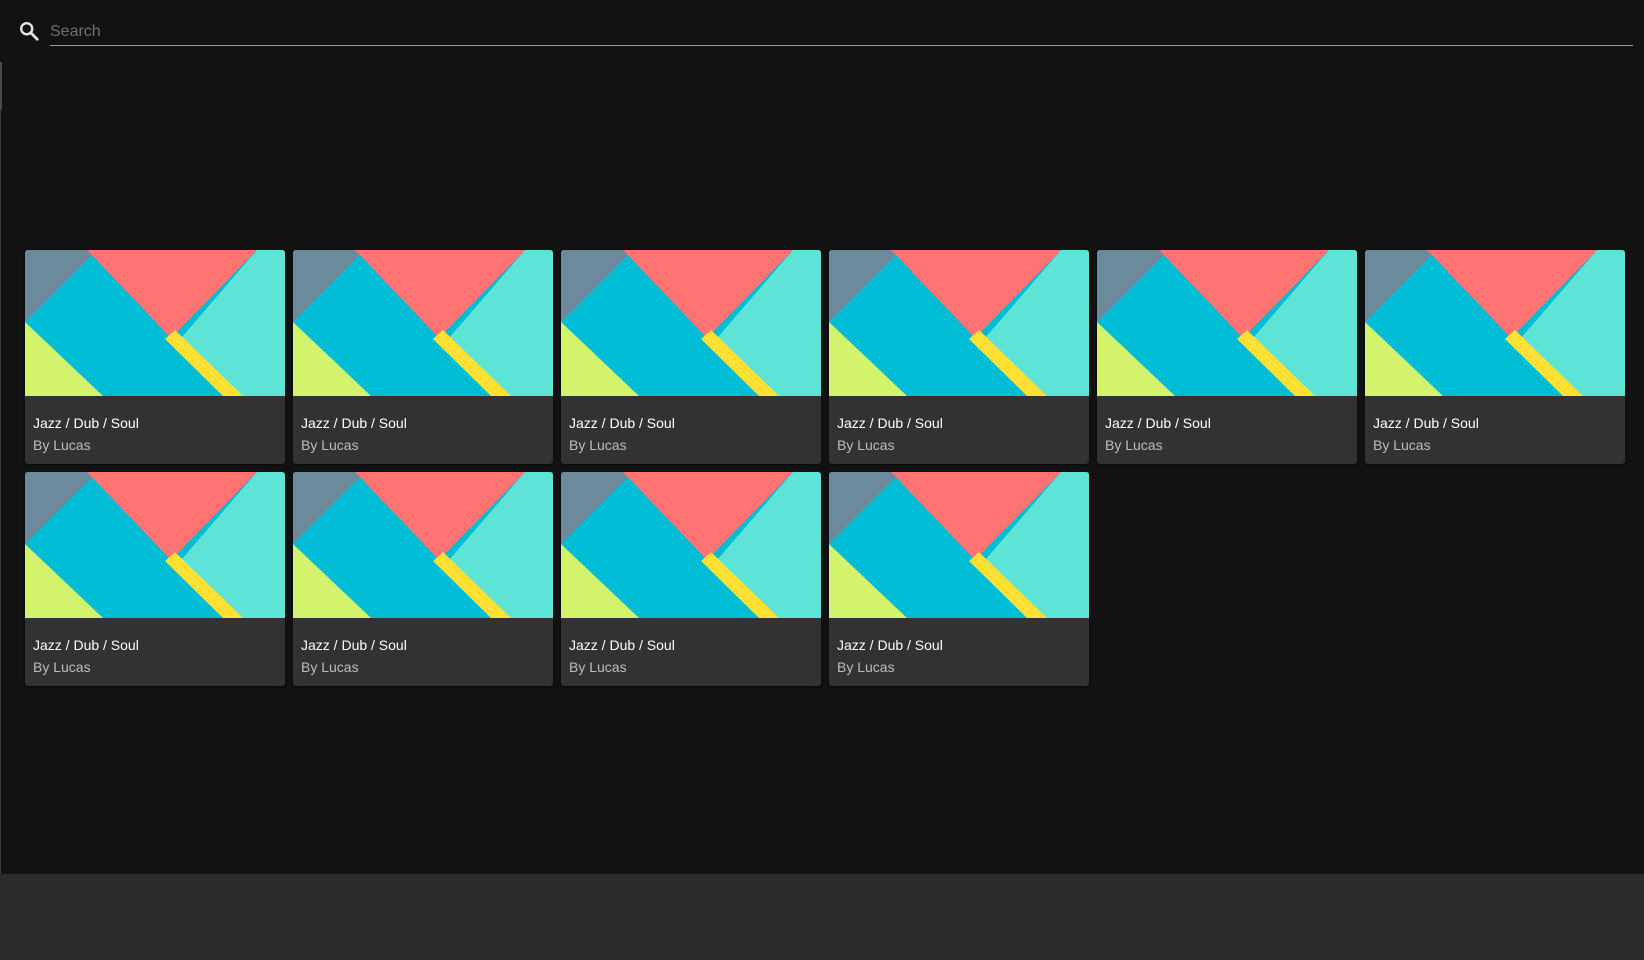 The height and width of the screenshot is (960, 1644). What do you see at coordinates (1, 86) in the screenshot?
I see `left-drawer-handle` at bounding box center [1, 86].